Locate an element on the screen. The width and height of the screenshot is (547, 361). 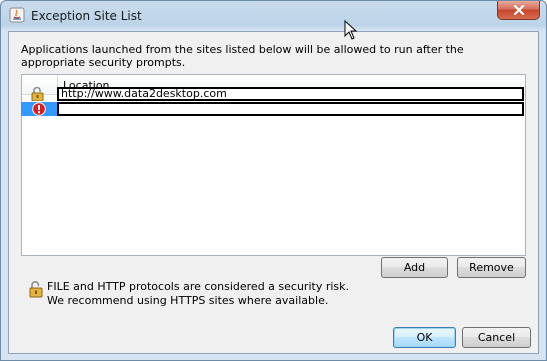
table-row: http://www.data2desktop.com is located at coordinates (272, 94).